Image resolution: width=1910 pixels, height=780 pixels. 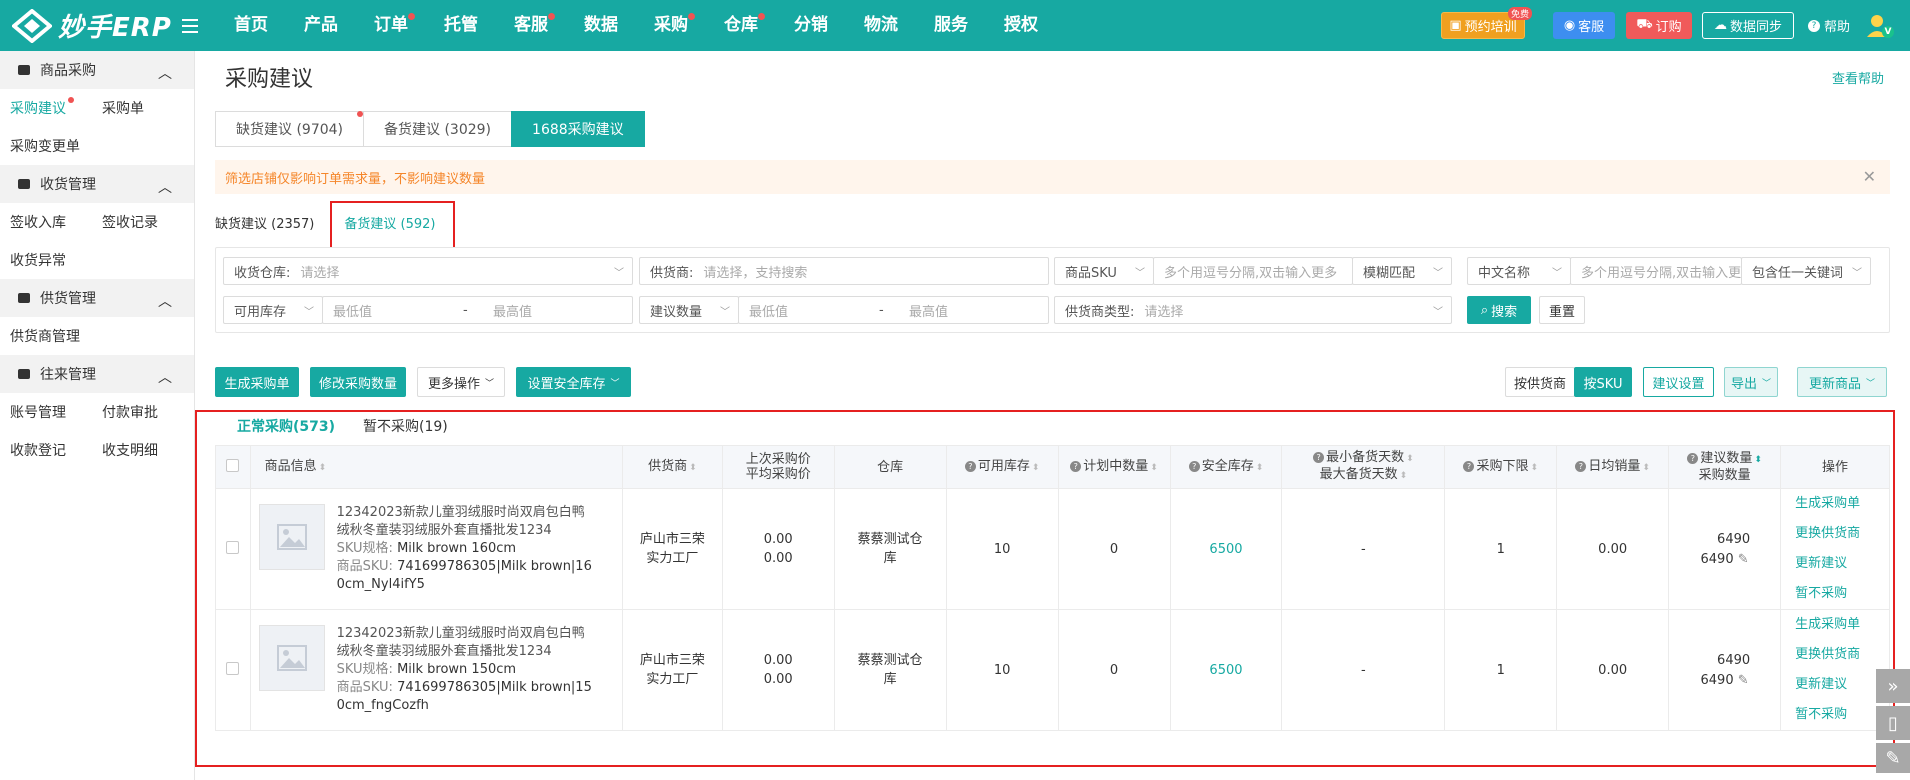 What do you see at coordinates (881, 25) in the screenshot?
I see `nav-item: 物流` at bounding box center [881, 25].